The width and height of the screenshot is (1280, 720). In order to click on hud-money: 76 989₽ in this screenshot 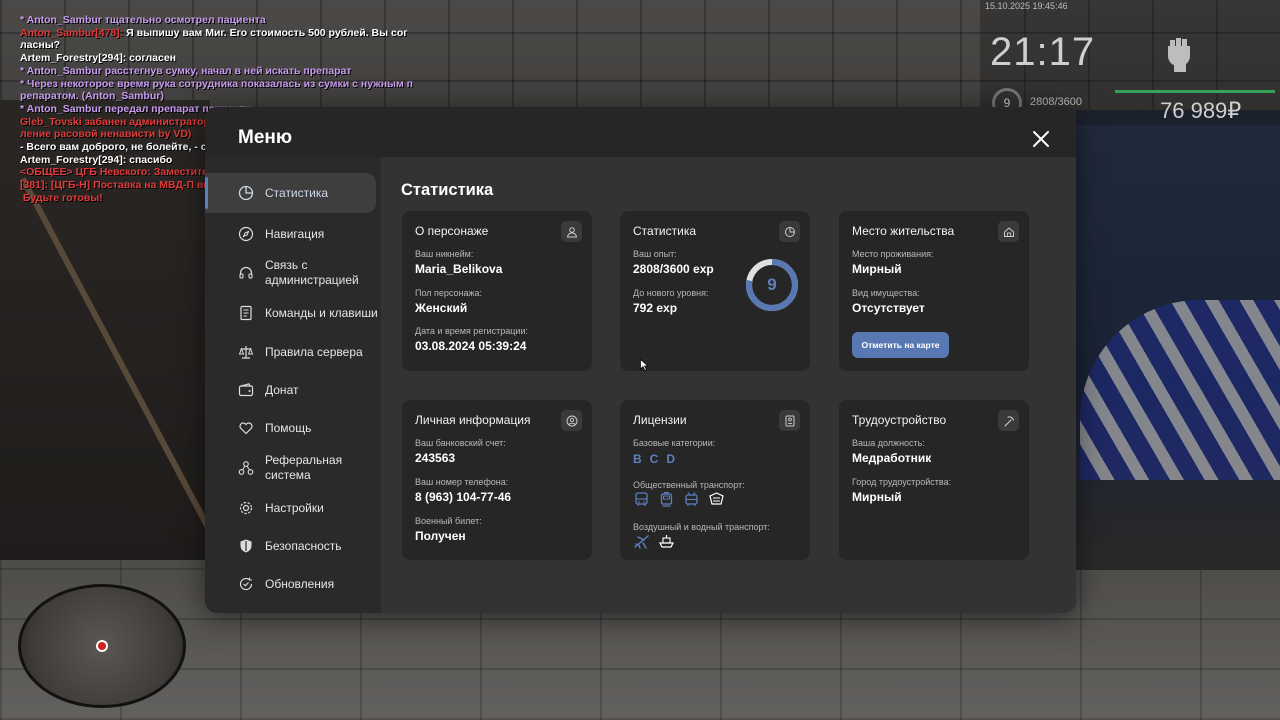, I will do `click(1201, 110)`.